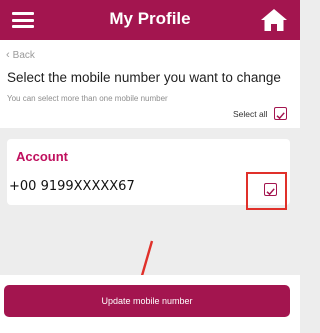 This screenshot has width=320, height=333. I want to click on app-header: My Profile, so click(150, 20).